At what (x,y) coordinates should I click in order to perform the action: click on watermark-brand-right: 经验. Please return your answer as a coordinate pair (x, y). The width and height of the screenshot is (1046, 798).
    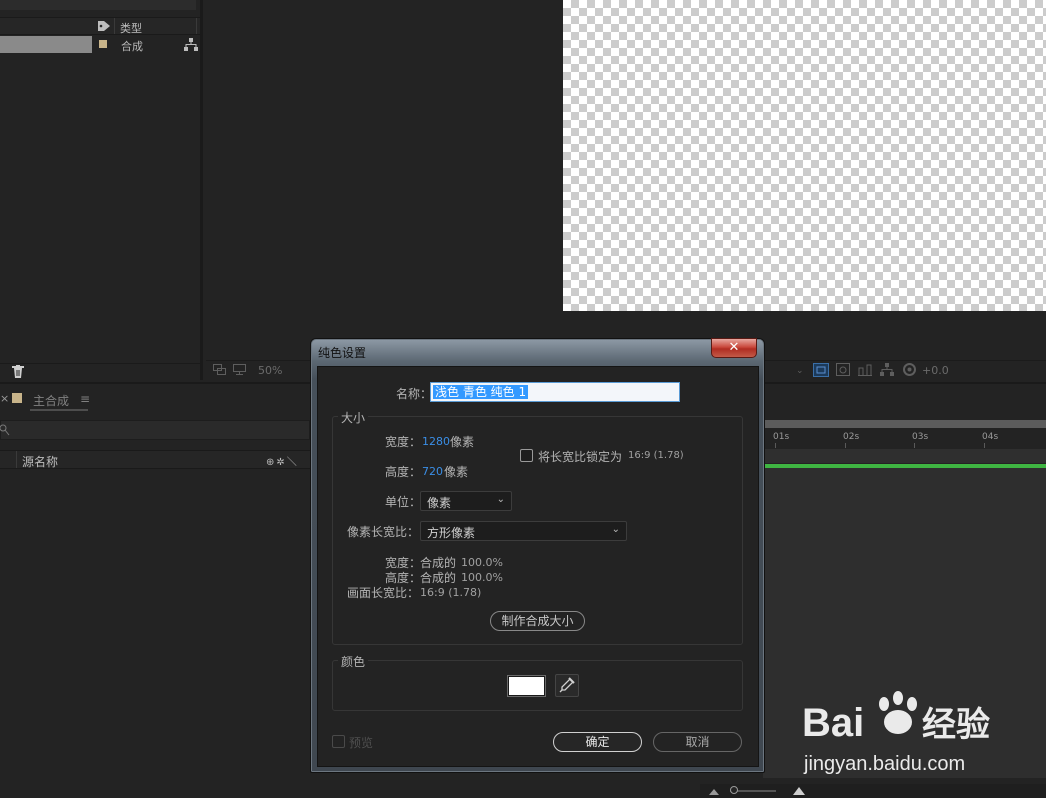
    Looking at the image, I should click on (956, 725).